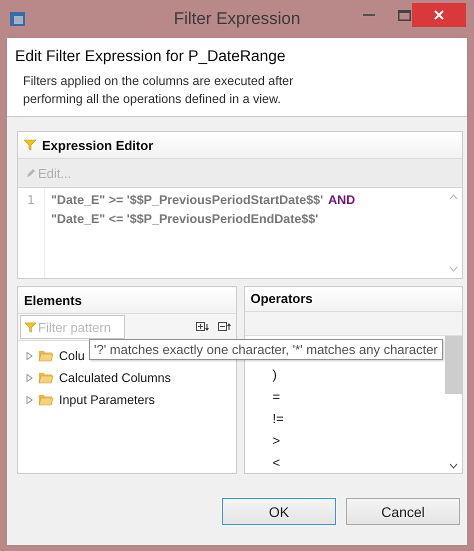  Describe the element at coordinates (18, 19) in the screenshot. I see `app-icon` at that location.